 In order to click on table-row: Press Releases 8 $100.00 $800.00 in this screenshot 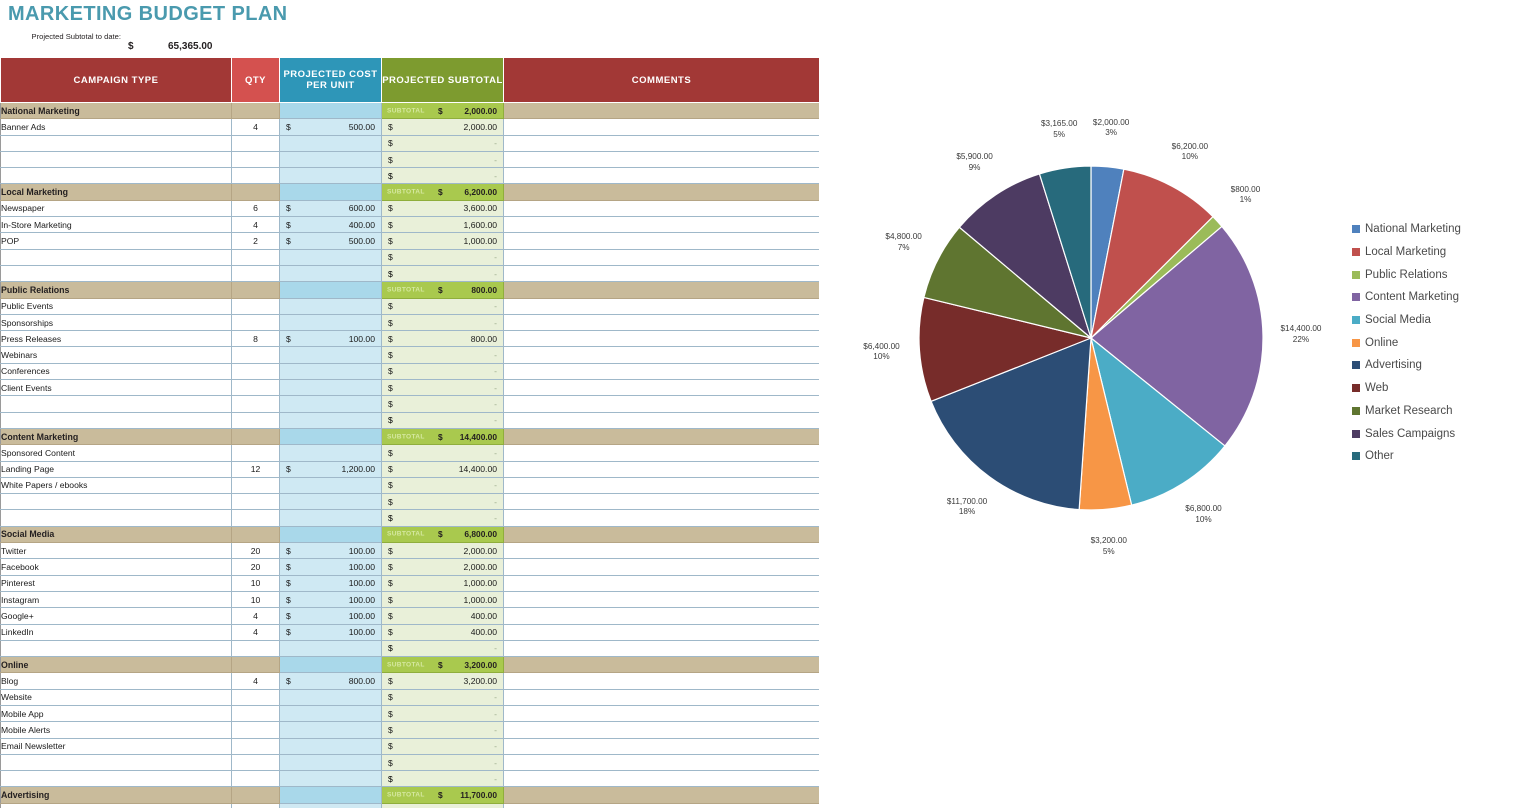, I will do `click(409, 339)`.